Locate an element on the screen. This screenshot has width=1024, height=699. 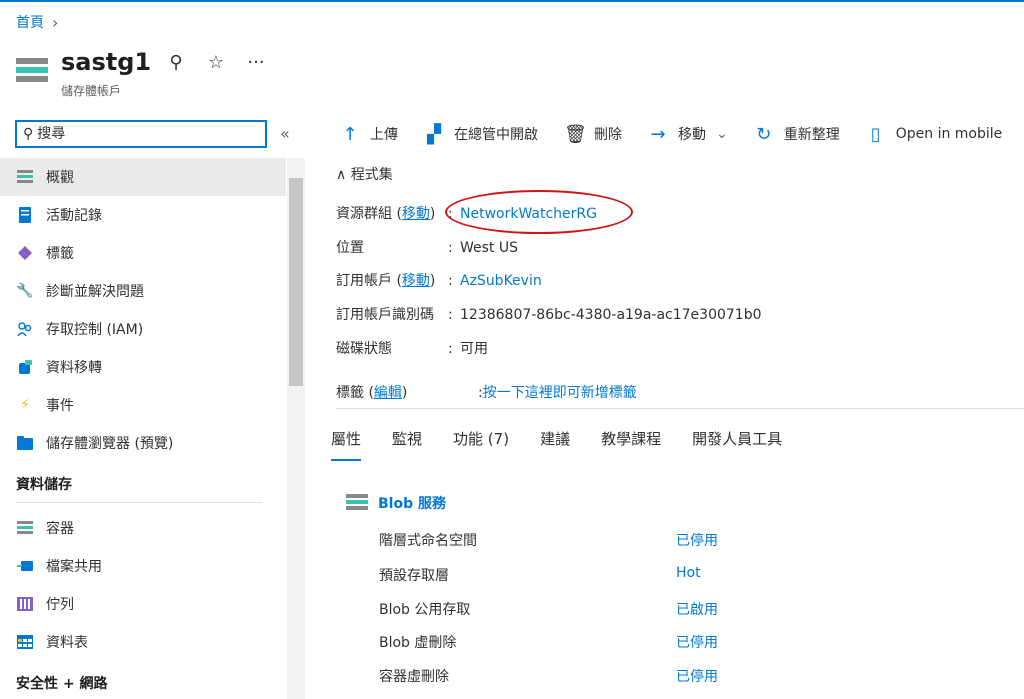
sidebar-item-activity-log: 活動記錄 is located at coordinates (143, 215).